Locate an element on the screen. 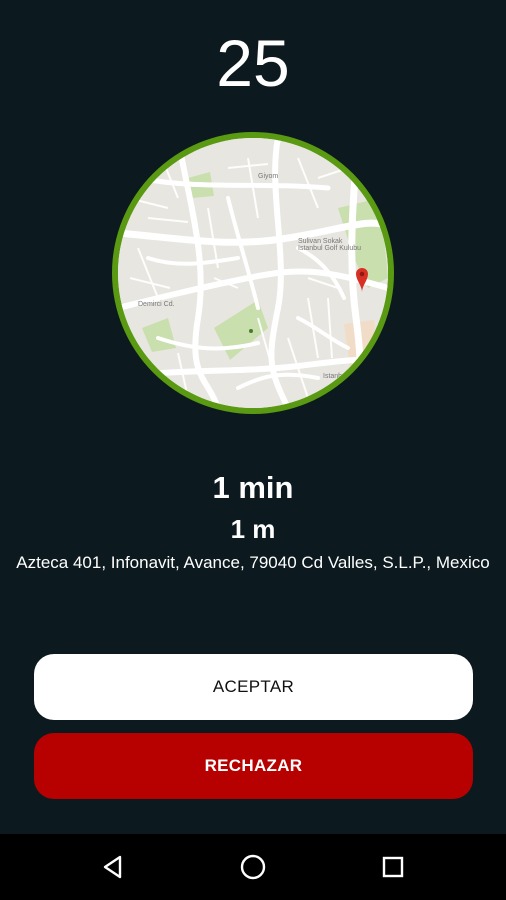 Image resolution: width=506 pixels, height=900 pixels. svg-text: Istanbul Golf Kulubu is located at coordinates (329, 248).